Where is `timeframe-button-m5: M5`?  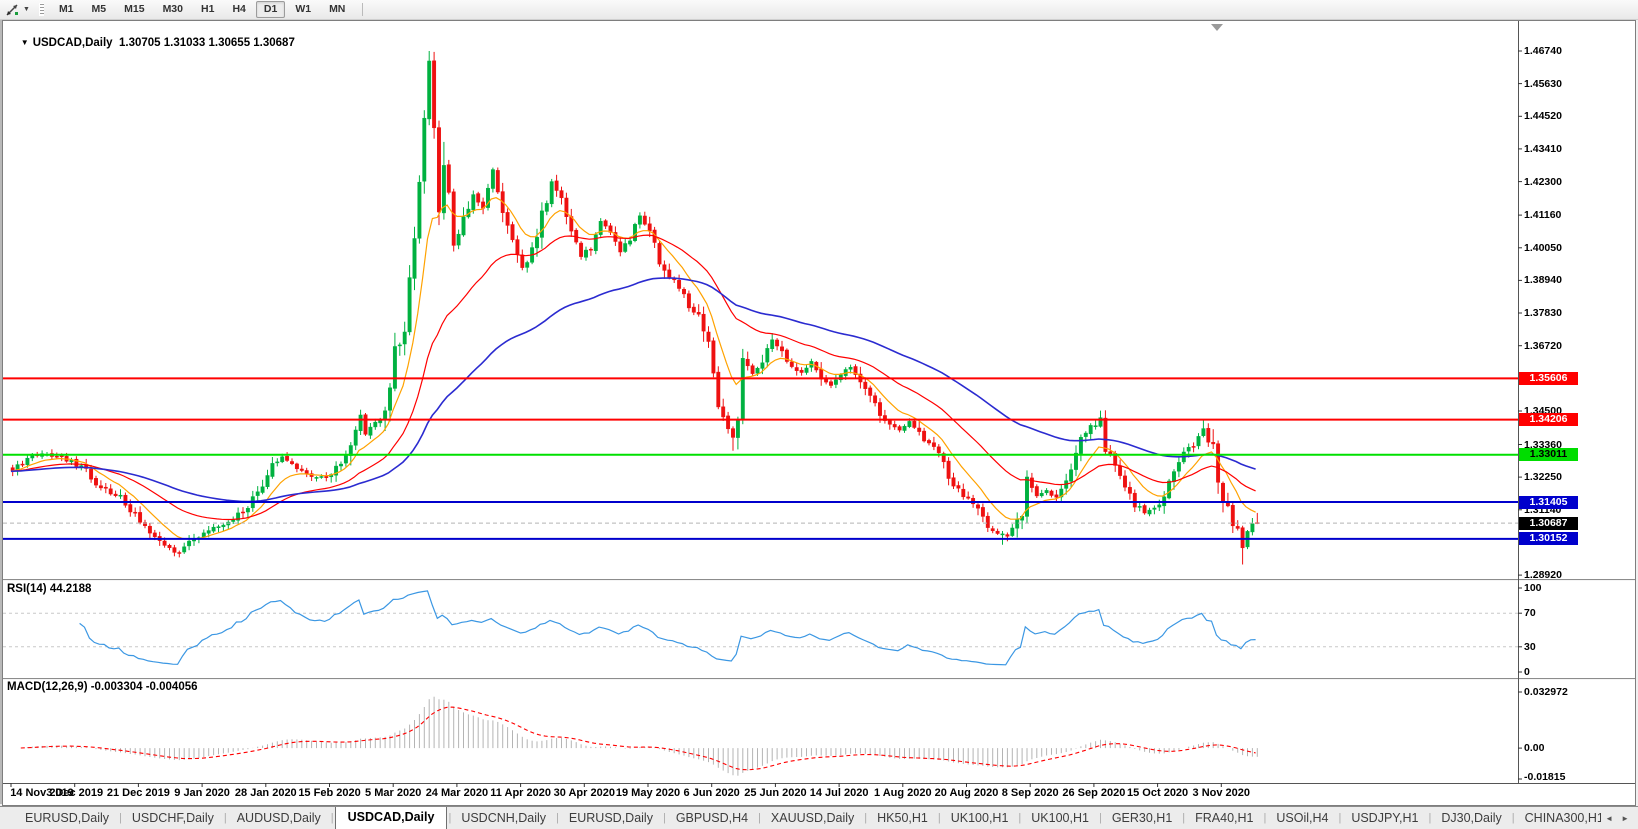
timeframe-button-m5: M5 is located at coordinates (99, 9).